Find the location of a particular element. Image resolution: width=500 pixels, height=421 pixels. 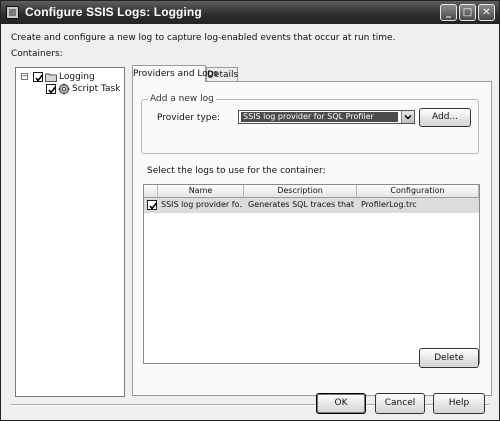

add-log-group-label: Add a new log is located at coordinates (182, 99).